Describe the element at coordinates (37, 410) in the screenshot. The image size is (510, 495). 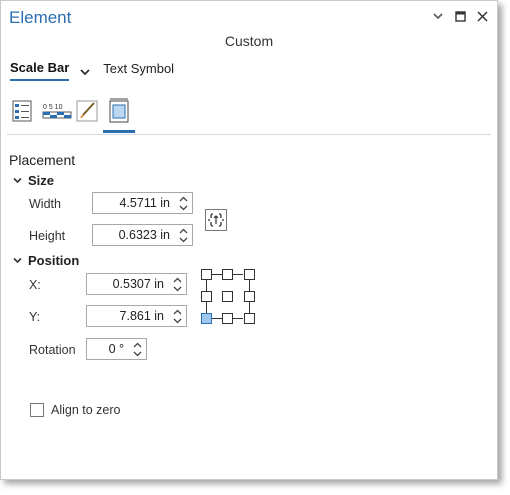
I see `align-to-zero-checkbox` at that location.